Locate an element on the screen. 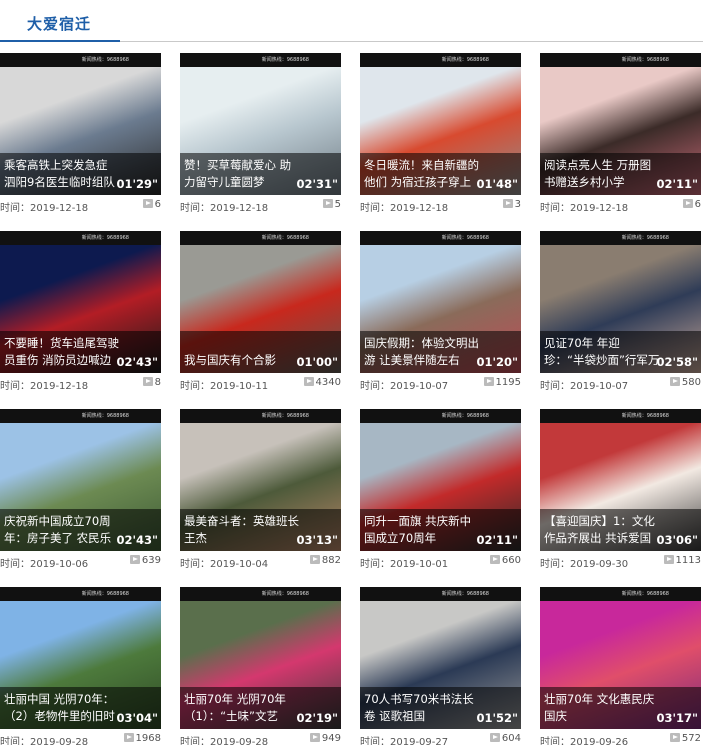  video-thumbnail: 新闻热线：9688968 壮丽中国 光阴70年：（2）老物件里的旧时光03'04" is located at coordinates (80, 658).